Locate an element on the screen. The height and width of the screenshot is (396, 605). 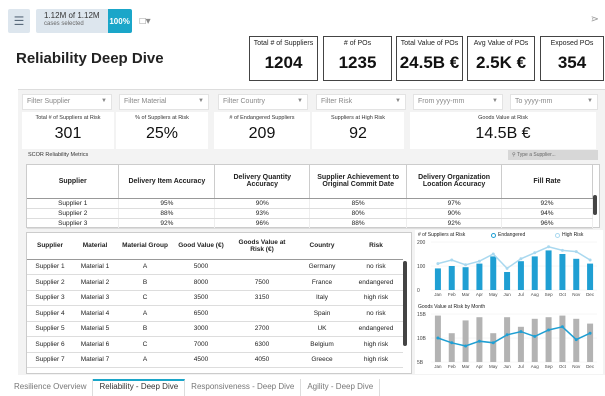
column-header: Material is located at coordinates (95, 246).